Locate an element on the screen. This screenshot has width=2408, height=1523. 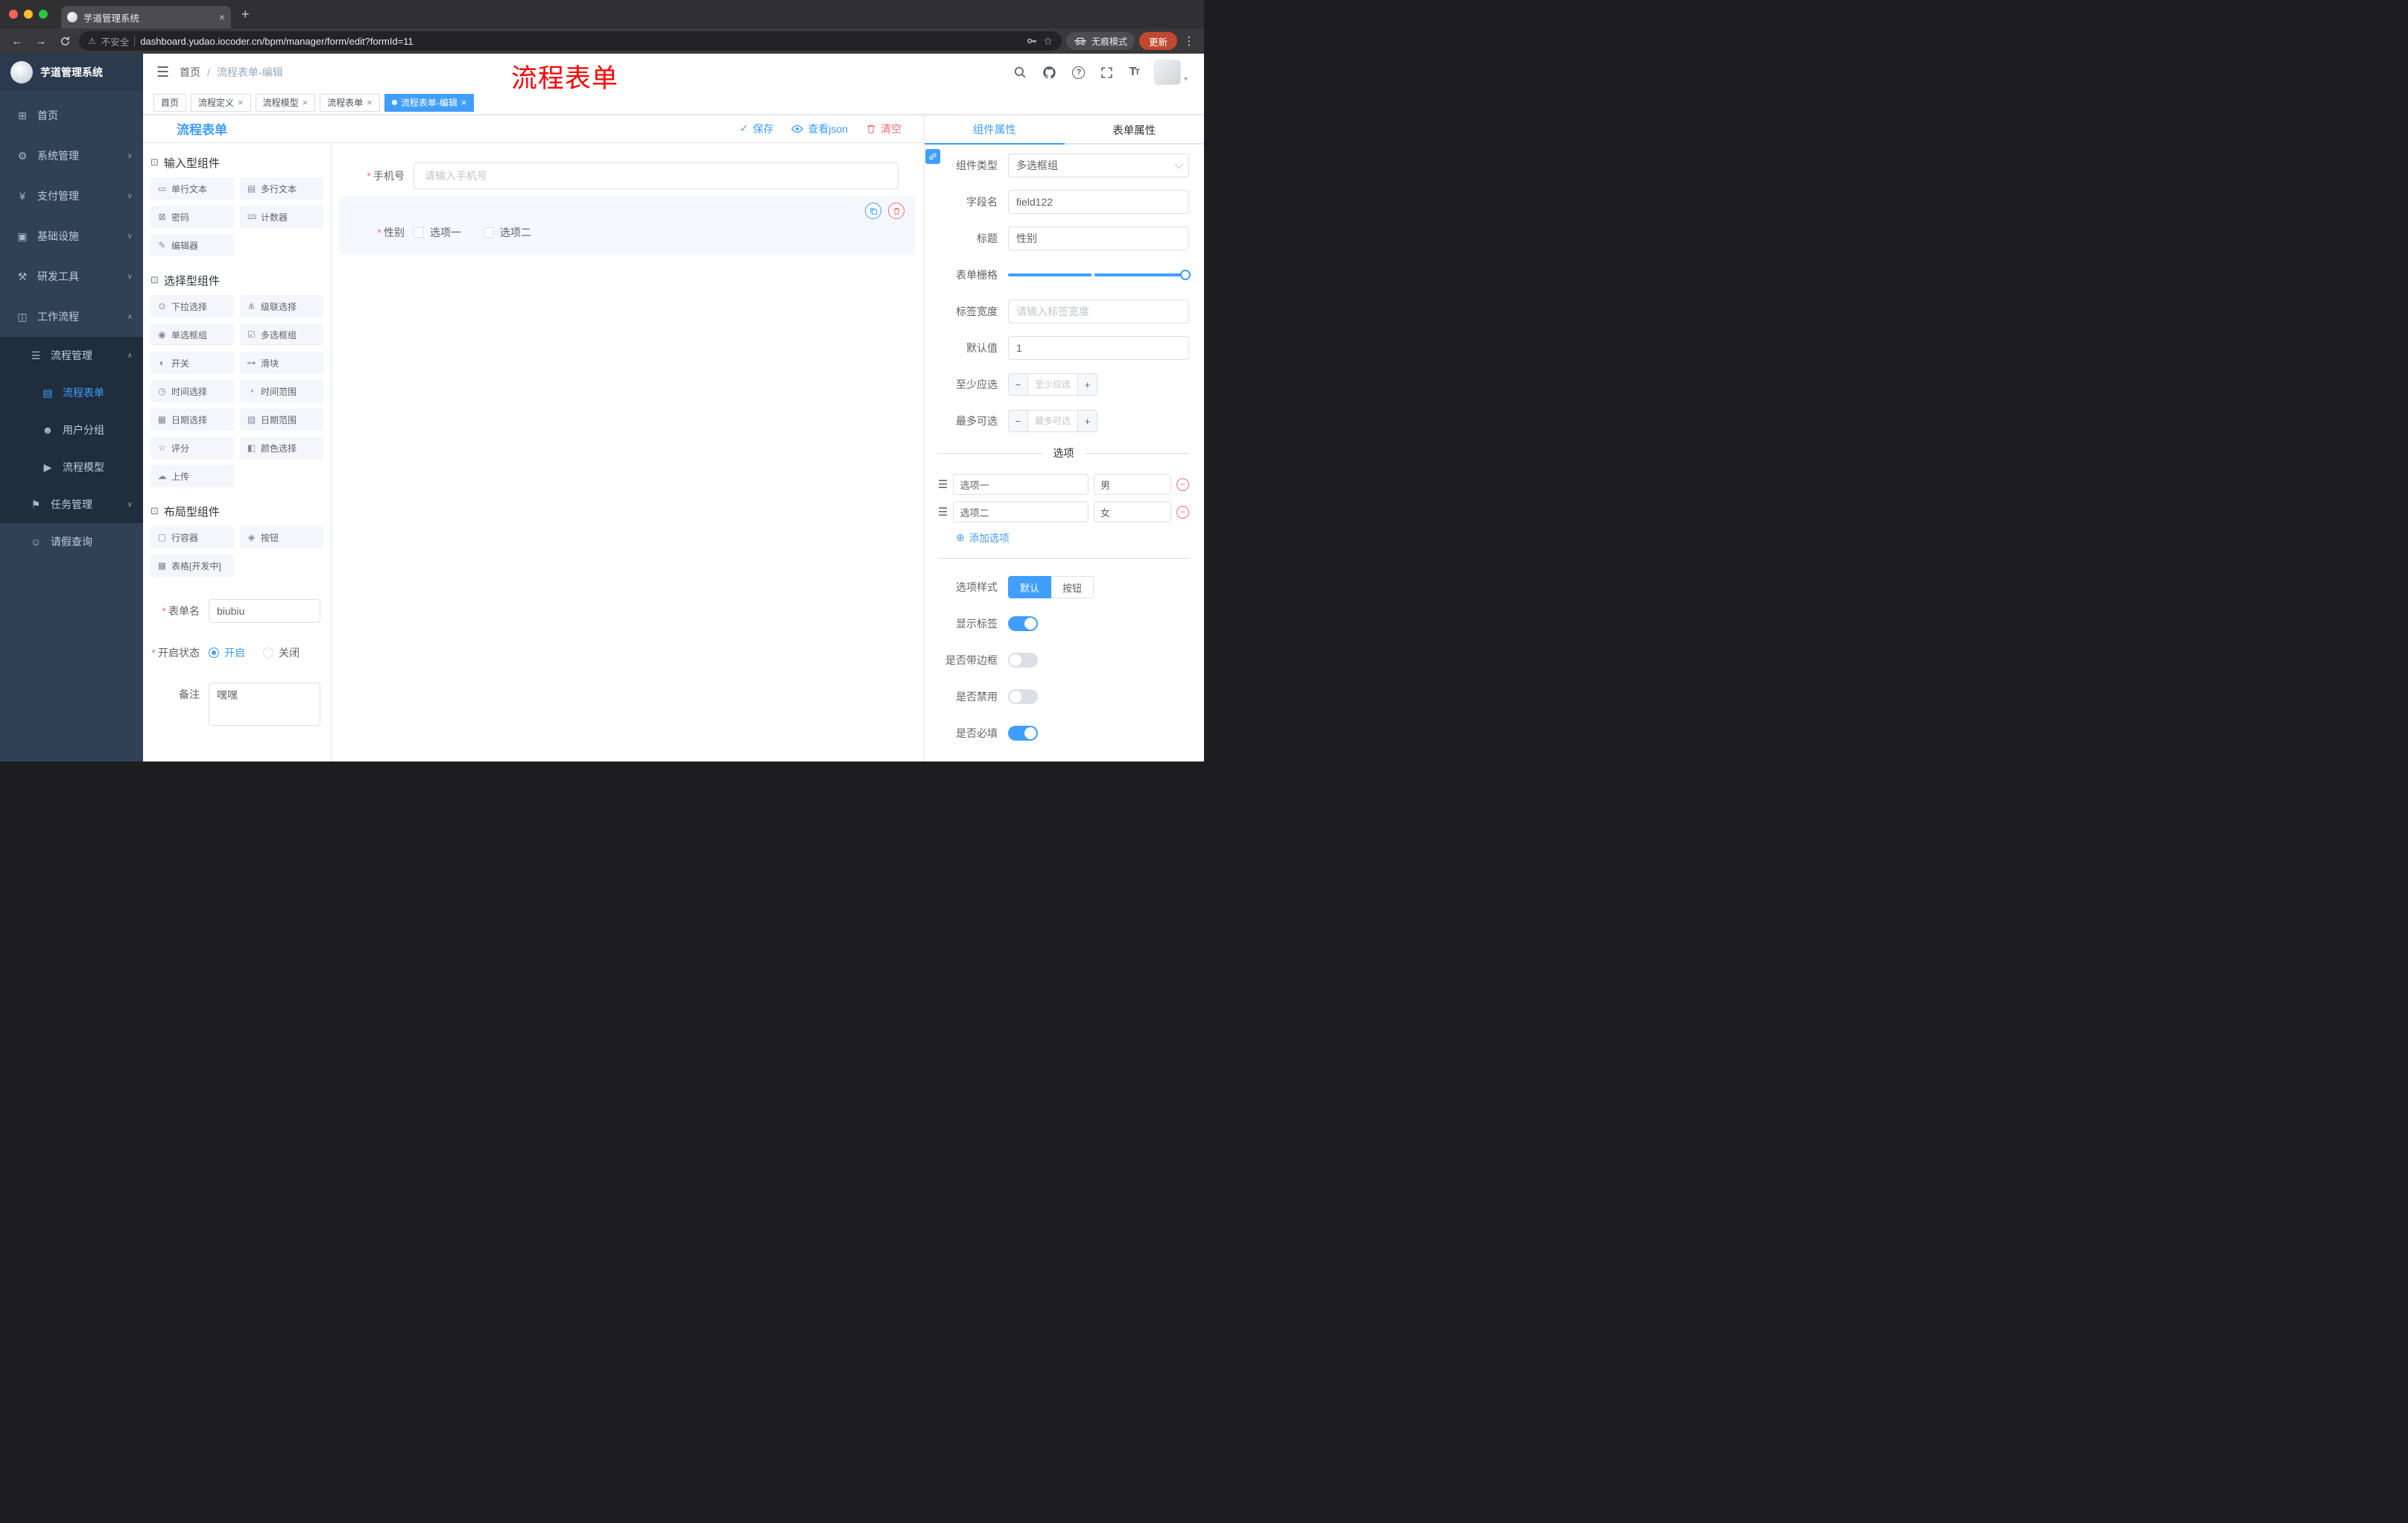
component-chip-table: ▩ 表格[开发中] is located at coordinates (192, 566).